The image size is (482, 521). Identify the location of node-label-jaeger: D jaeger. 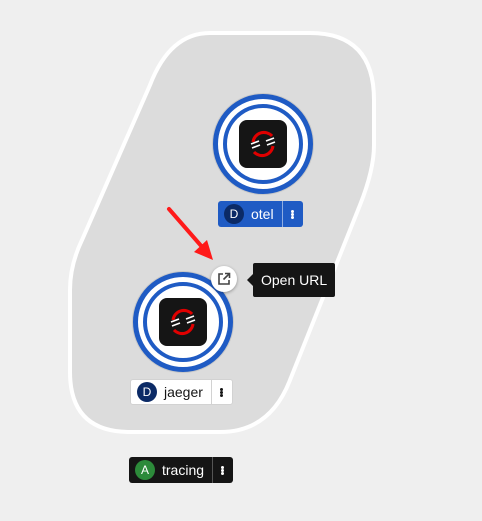
(181, 392).